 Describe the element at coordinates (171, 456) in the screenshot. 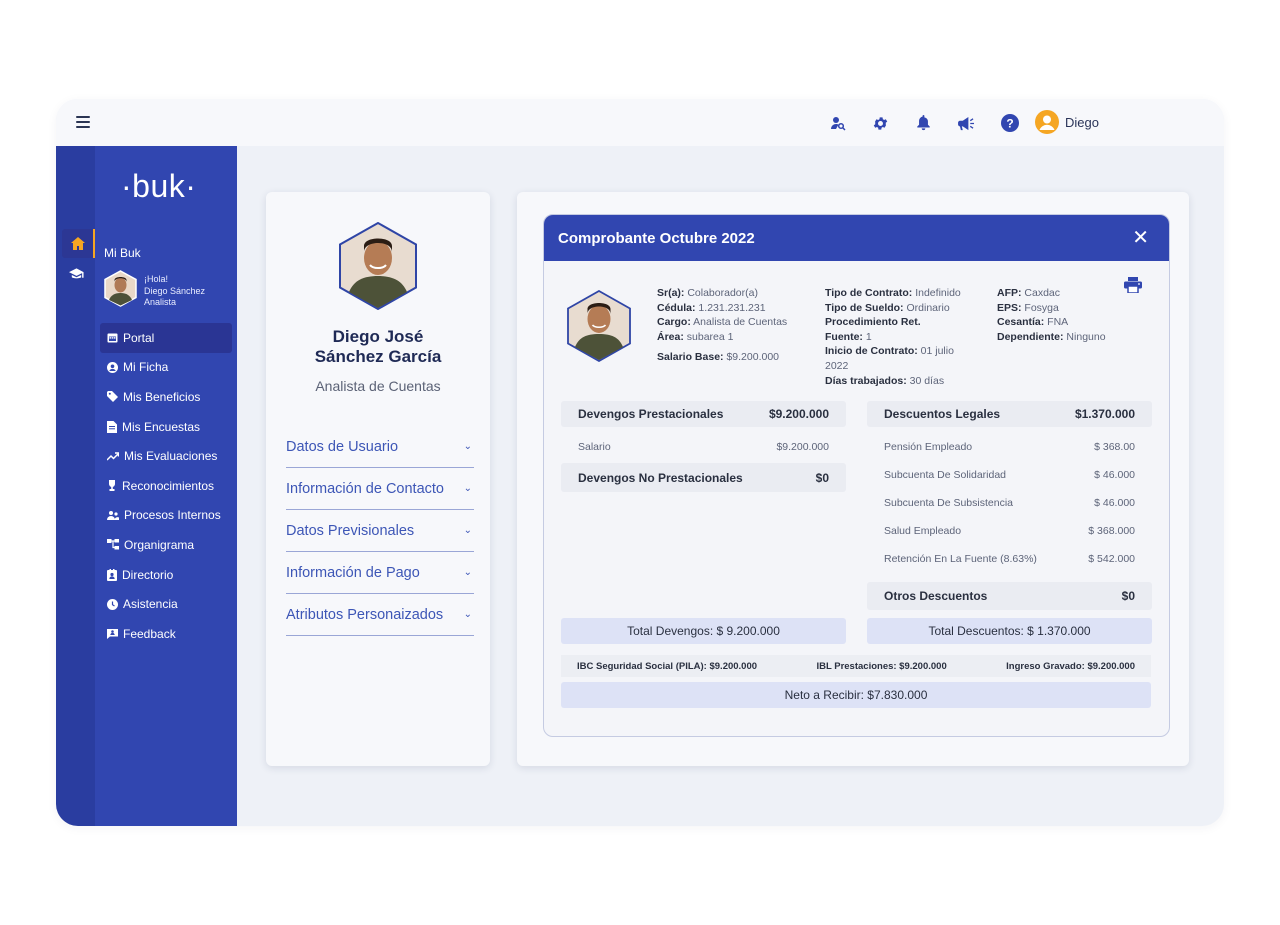

I see `sidebar-item-label: Mis Evaluaciones` at that location.